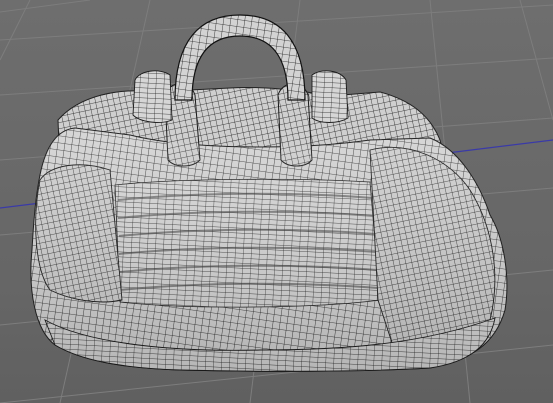 The height and width of the screenshot is (403, 553). I want to click on bag-corner-tab-right, so click(330, 96).